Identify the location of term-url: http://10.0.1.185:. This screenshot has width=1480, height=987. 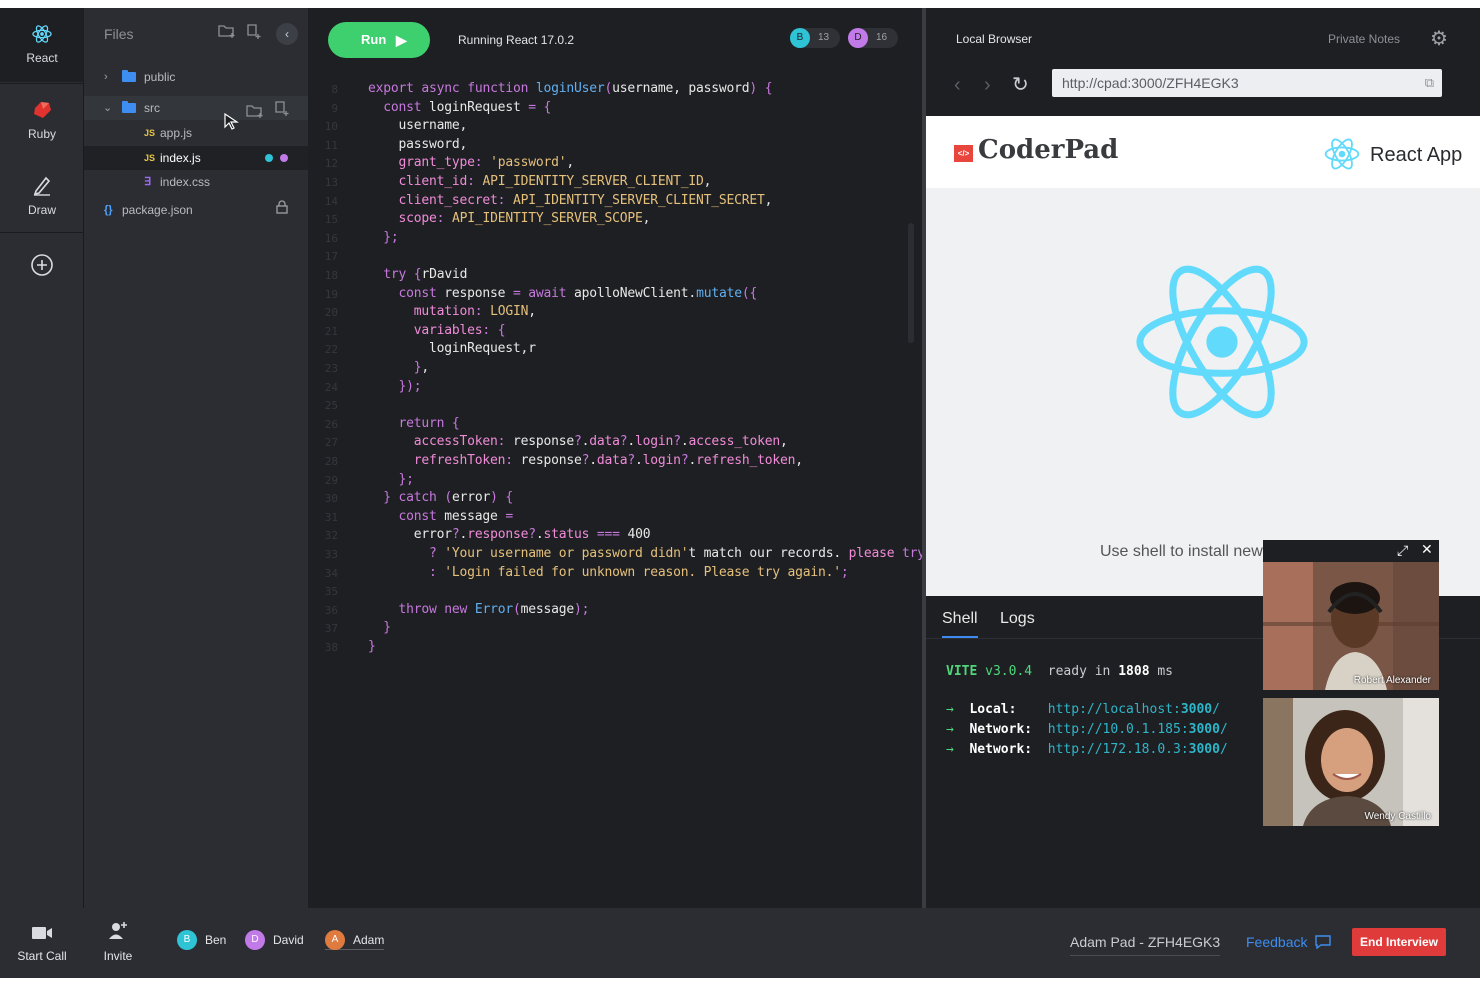
(1118, 729).